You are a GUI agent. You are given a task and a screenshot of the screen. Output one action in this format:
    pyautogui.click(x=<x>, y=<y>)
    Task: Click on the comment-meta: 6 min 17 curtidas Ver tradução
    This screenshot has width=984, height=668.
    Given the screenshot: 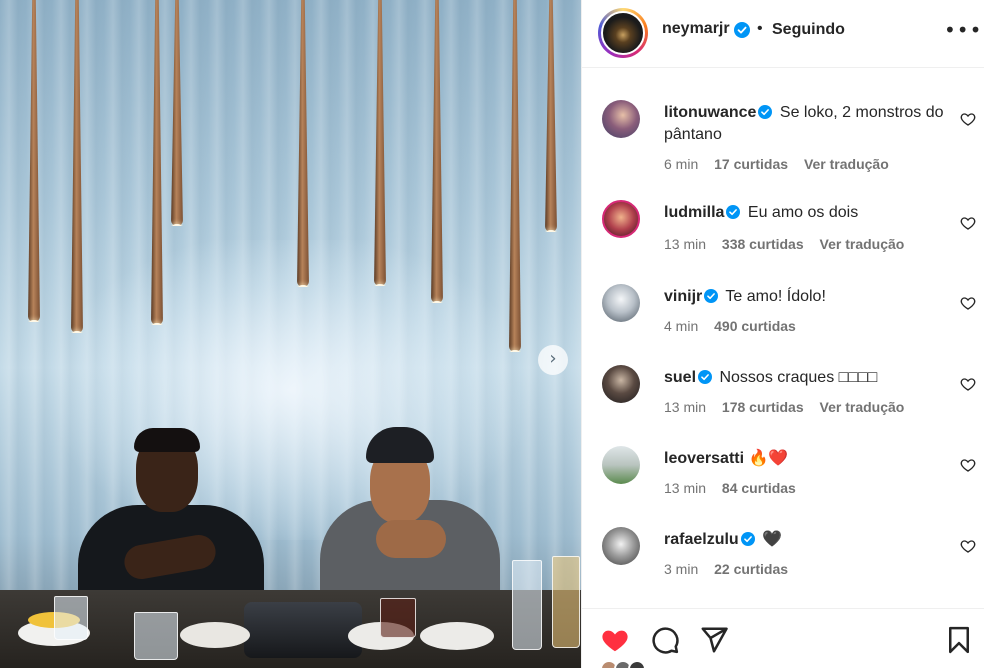 What is the action you would take?
    pyautogui.click(x=782, y=164)
    